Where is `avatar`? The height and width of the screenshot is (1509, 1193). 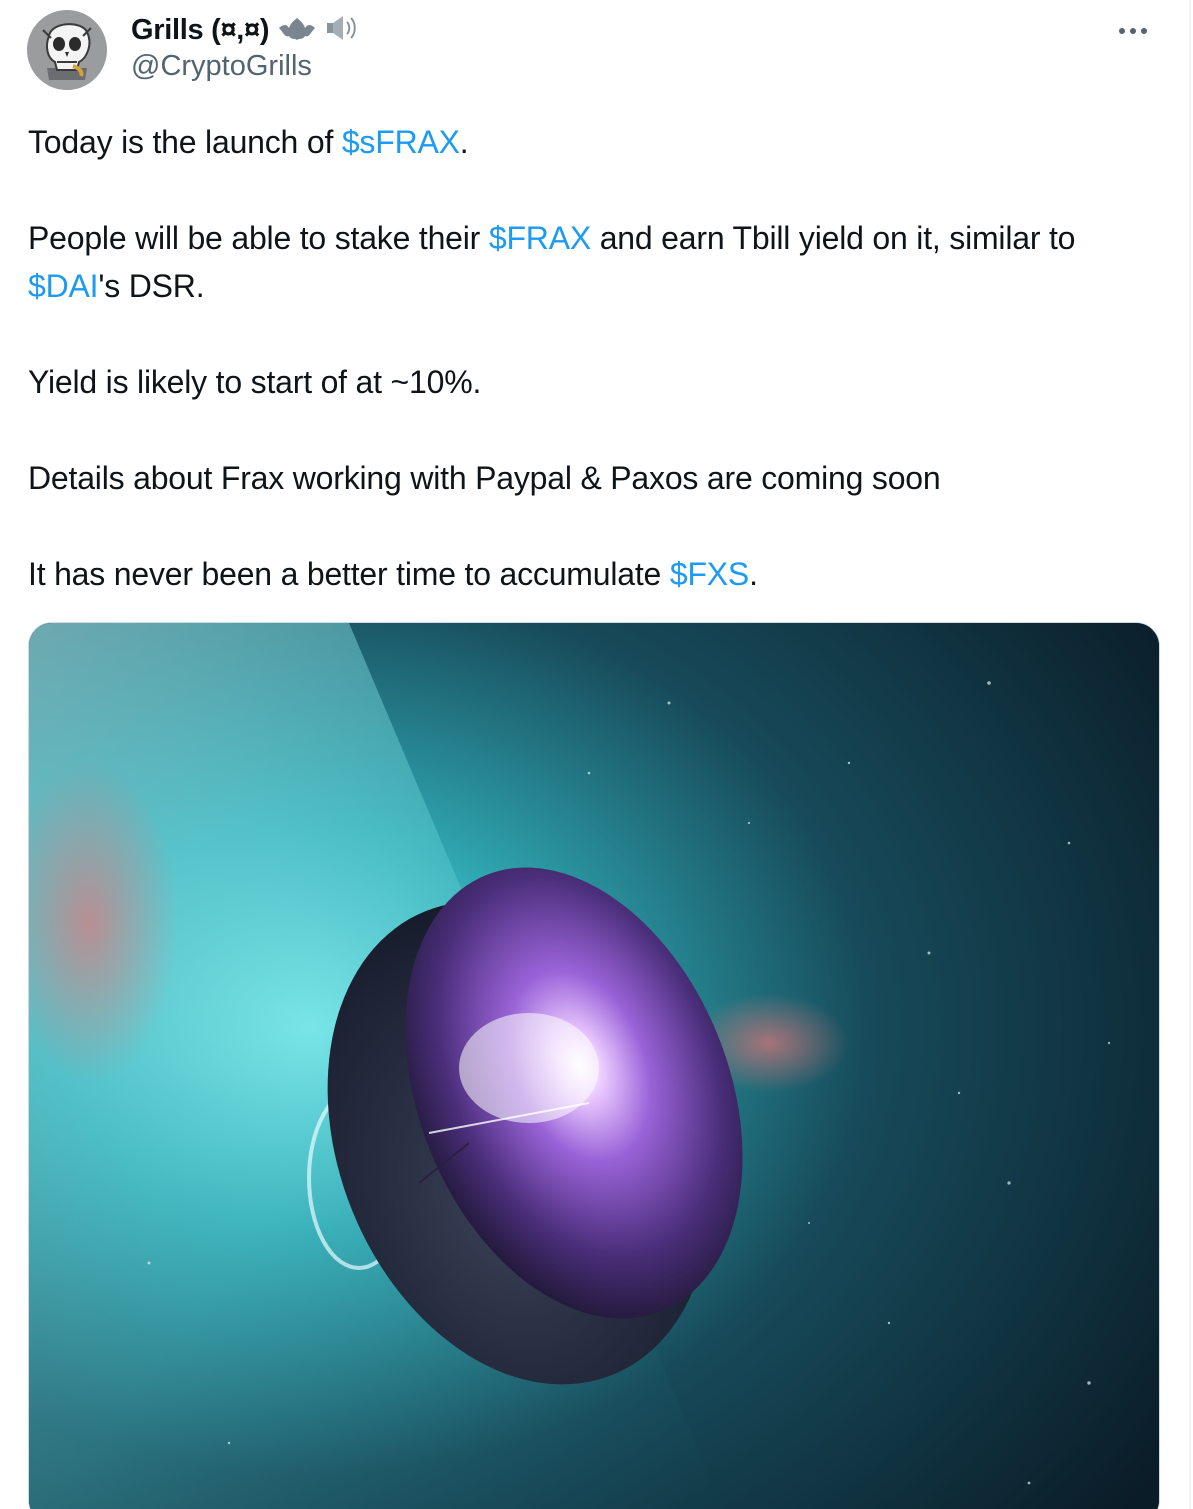
avatar is located at coordinates (67, 50).